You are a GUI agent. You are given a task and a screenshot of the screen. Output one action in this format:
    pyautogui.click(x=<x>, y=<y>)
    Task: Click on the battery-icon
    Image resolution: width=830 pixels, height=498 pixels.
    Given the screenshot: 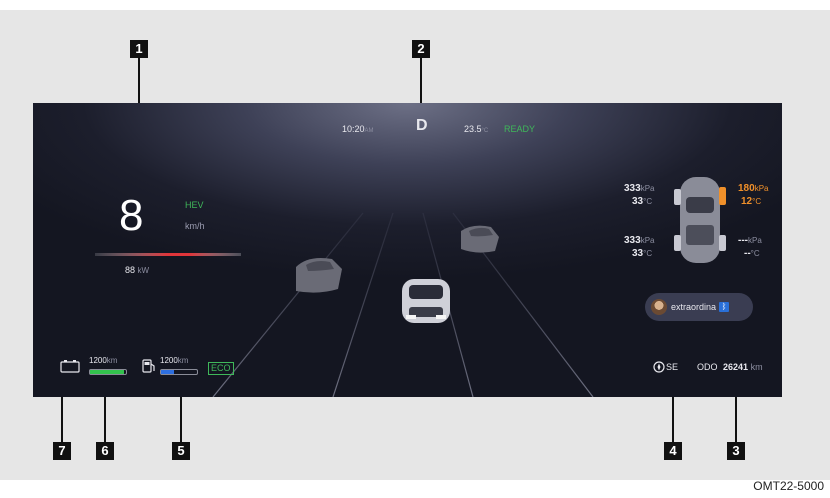 What is the action you would take?
    pyautogui.click(x=70, y=366)
    